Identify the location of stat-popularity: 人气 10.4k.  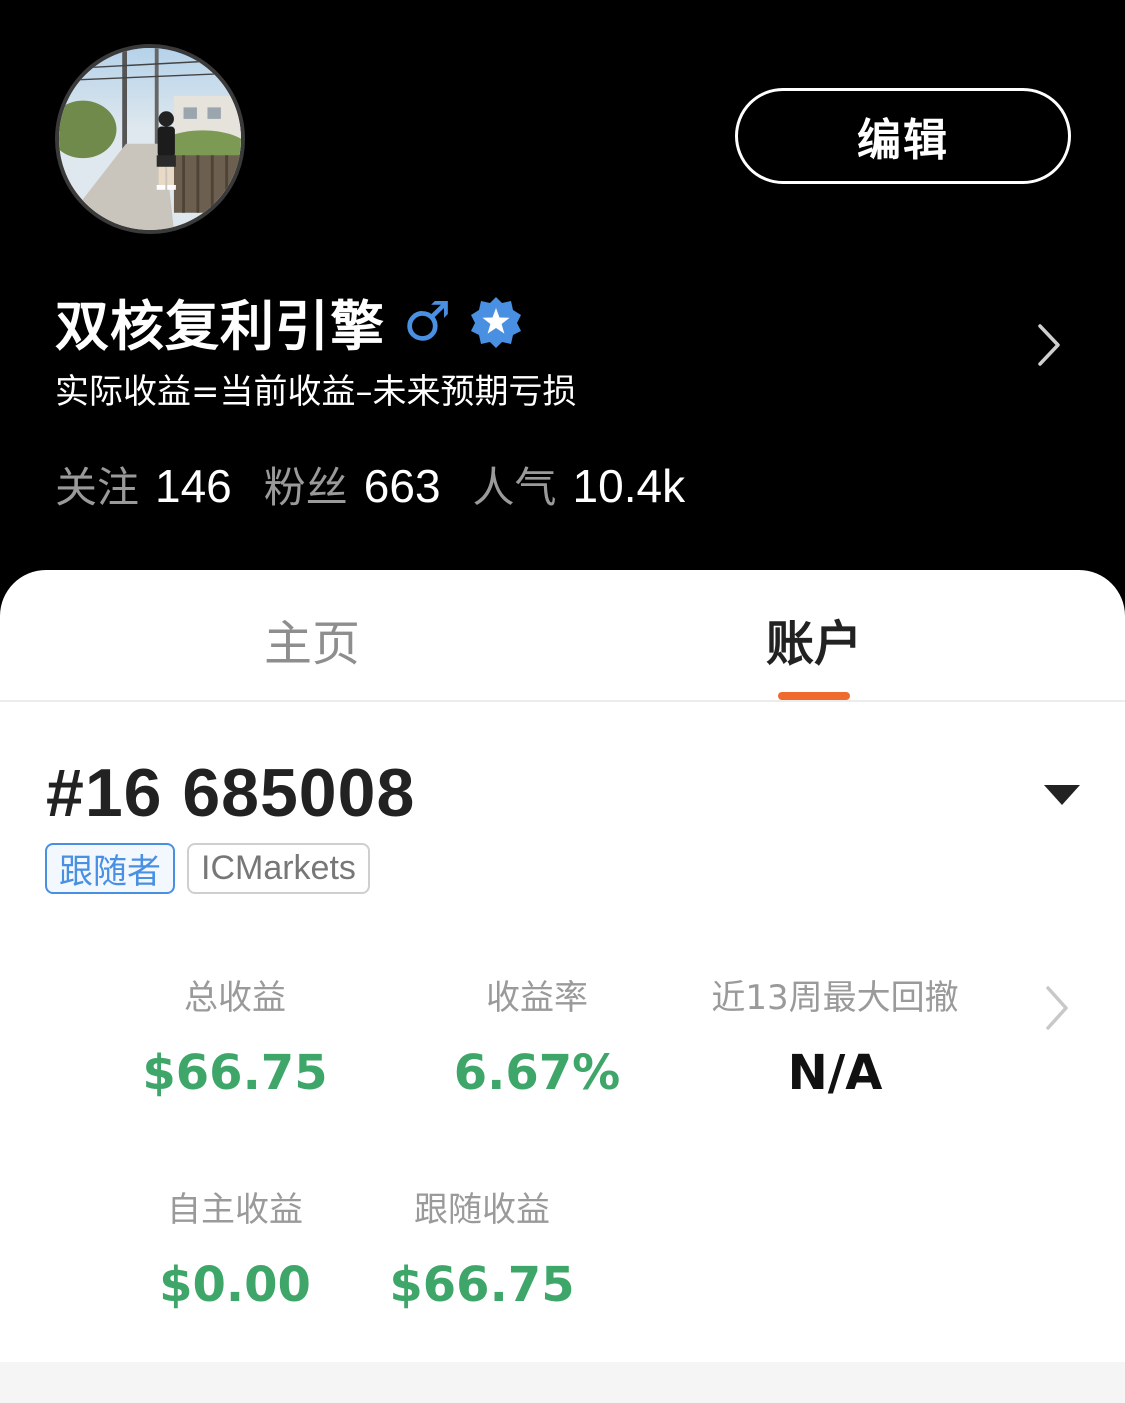
(579, 484).